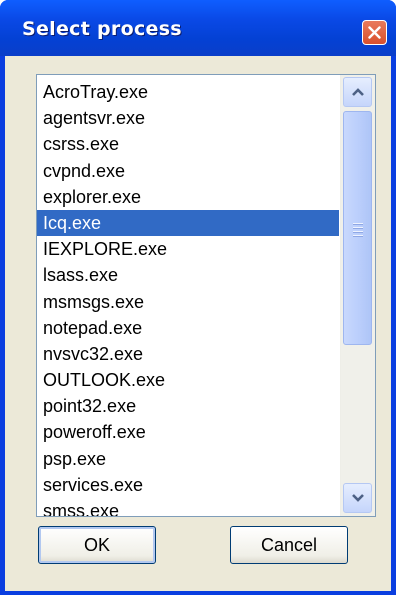  I want to click on scroll-up-button, so click(357, 92).